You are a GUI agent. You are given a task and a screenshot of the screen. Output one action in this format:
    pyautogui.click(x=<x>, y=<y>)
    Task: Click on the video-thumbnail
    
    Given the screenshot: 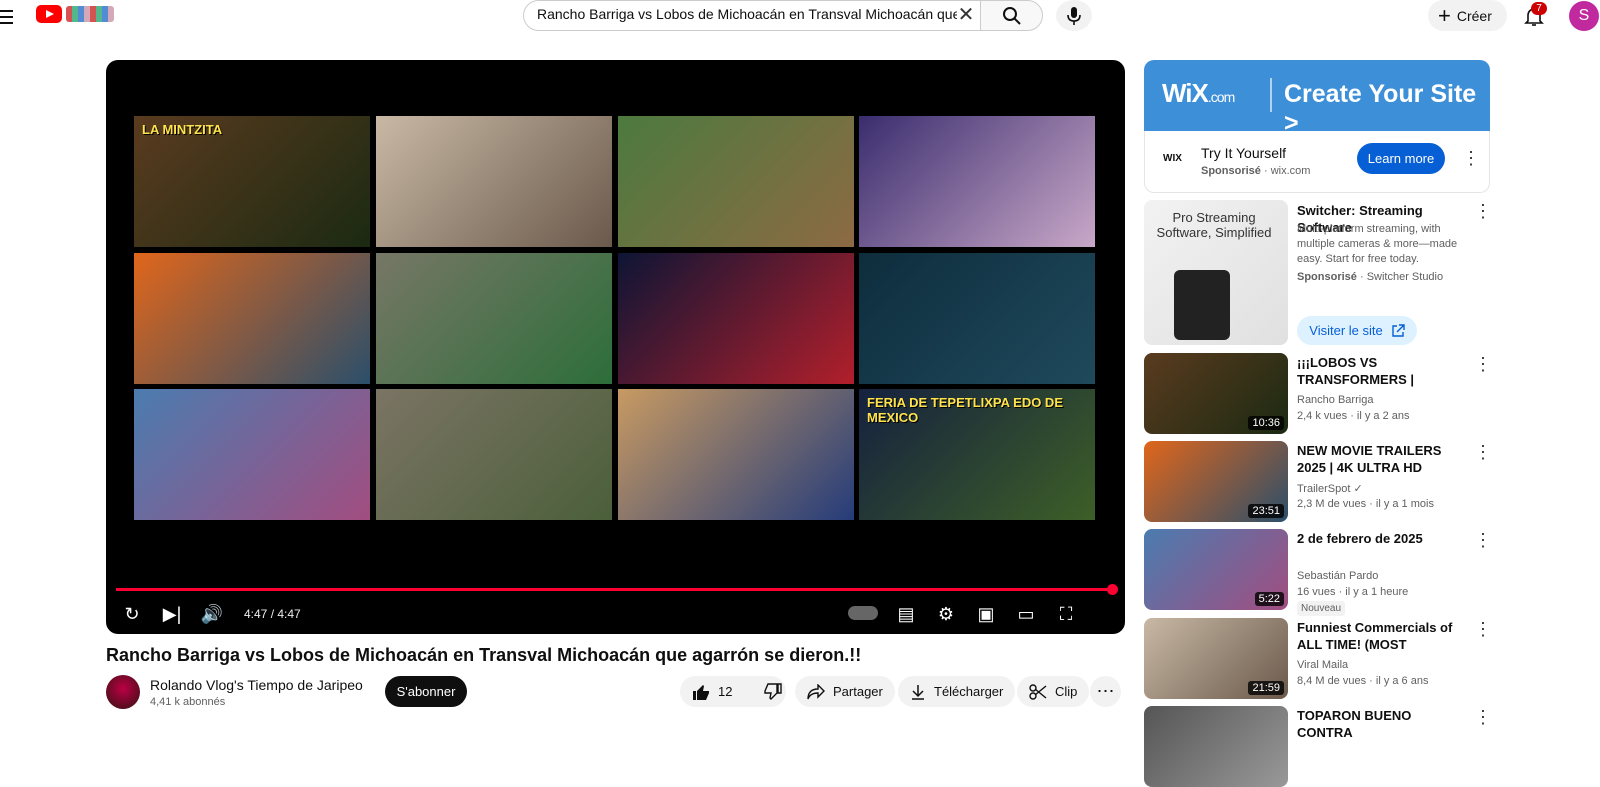 What is the action you would take?
    pyautogui.click(x=1216, y=746)
    